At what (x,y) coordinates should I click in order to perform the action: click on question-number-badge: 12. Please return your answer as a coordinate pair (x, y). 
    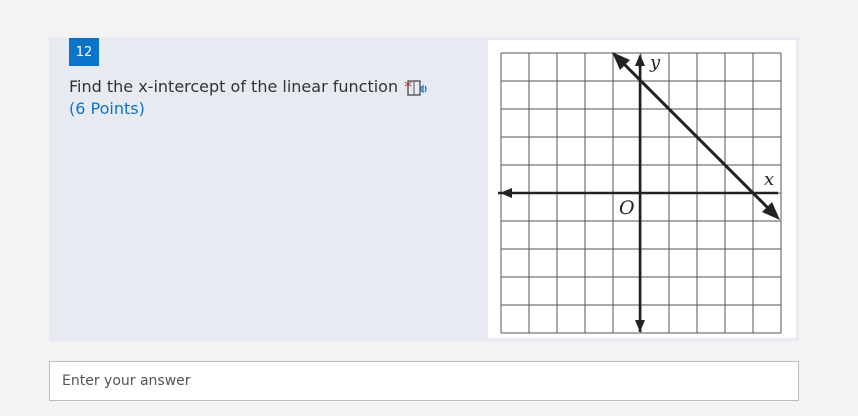
    Looking at the image, I should click on (84, 52).